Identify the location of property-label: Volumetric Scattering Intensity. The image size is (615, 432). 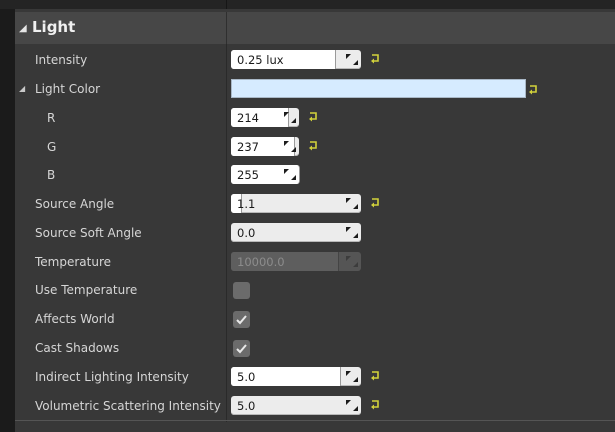
(128, 406).